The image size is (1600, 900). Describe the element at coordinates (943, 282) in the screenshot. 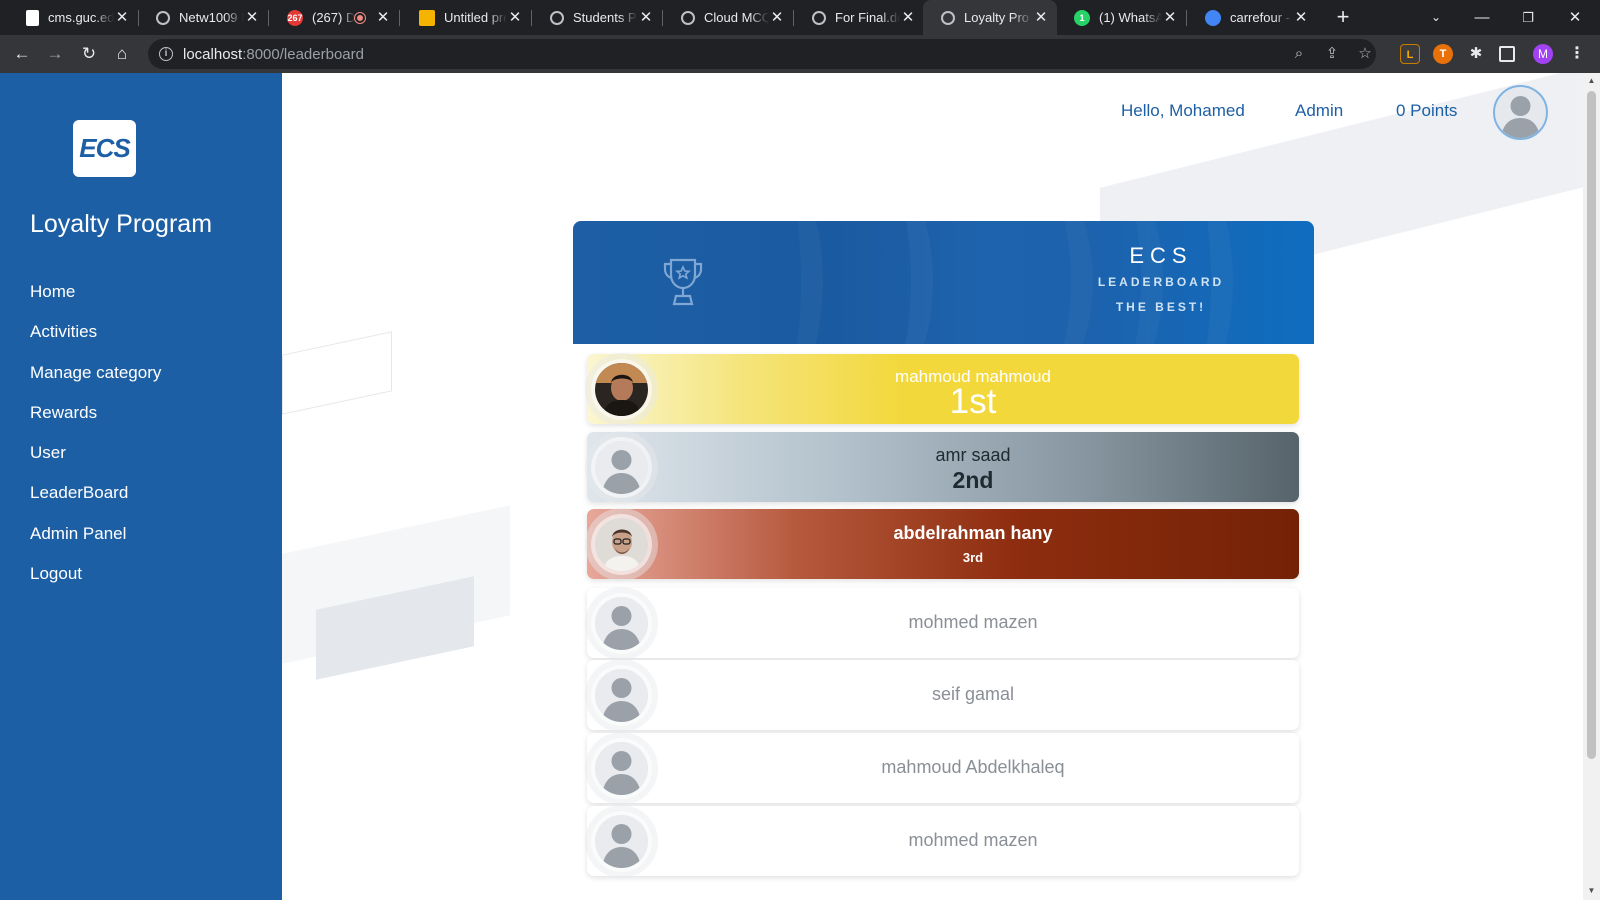

I see `leaderboard-header: ECS LEADERBOARD THE BEST!` at that location.